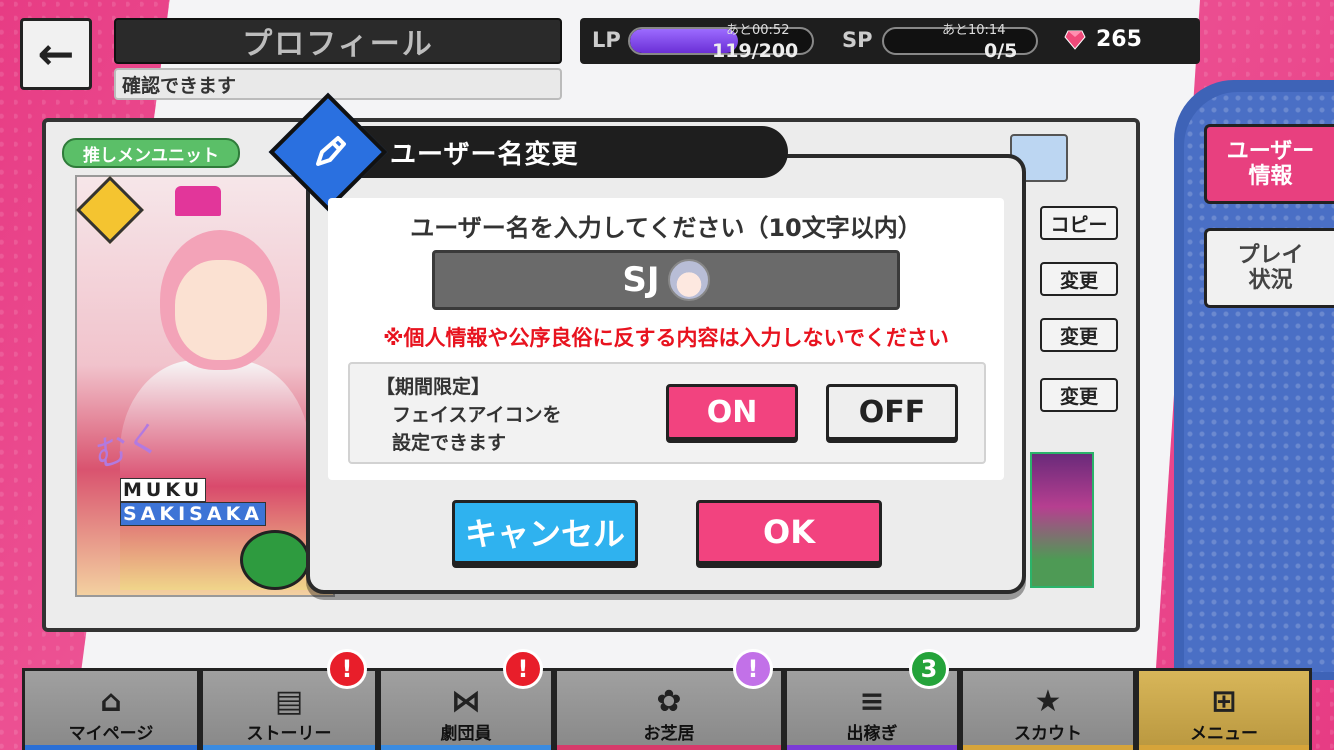  Describe the element at coordinates (641, 280) in the screenshot. I see `username-value: SJ` at that location.